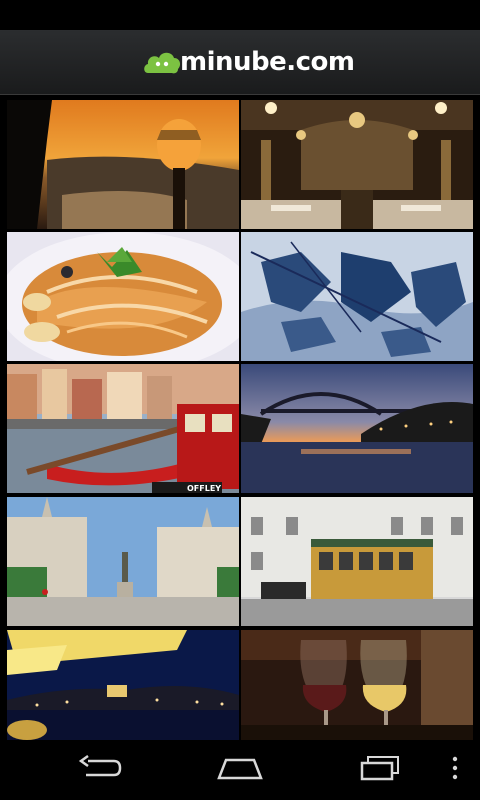 The width and height of the screenshot is (480, 800). Describe the element at coordinates (162, 62) in the screenshot. I see `minube-cloud-icon` at that location.